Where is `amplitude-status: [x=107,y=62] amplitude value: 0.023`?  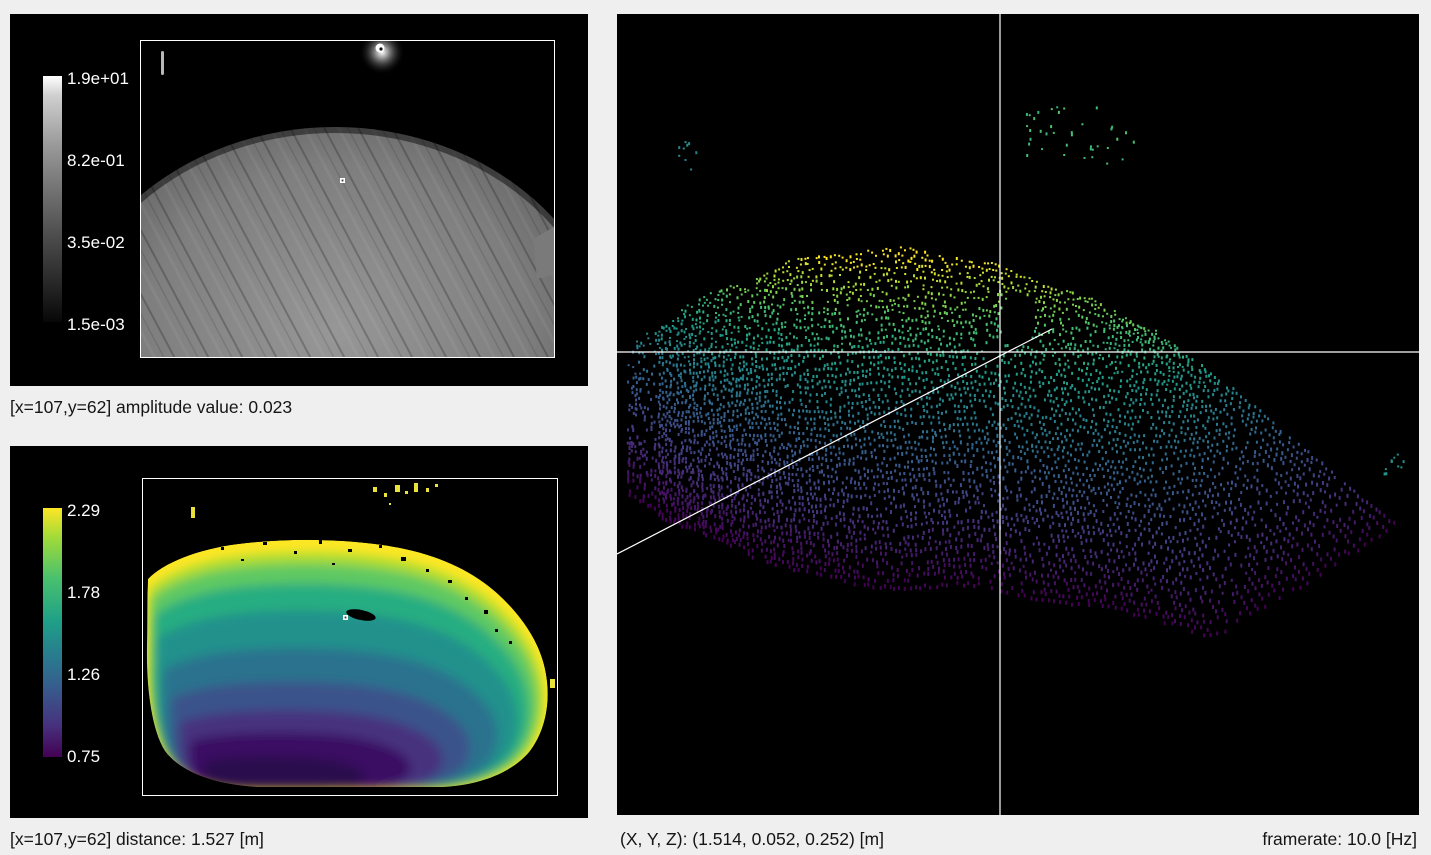 amplitude-status: [x=107,y=62] amplitude value: 0.023 is located at coordinates (151, 407).